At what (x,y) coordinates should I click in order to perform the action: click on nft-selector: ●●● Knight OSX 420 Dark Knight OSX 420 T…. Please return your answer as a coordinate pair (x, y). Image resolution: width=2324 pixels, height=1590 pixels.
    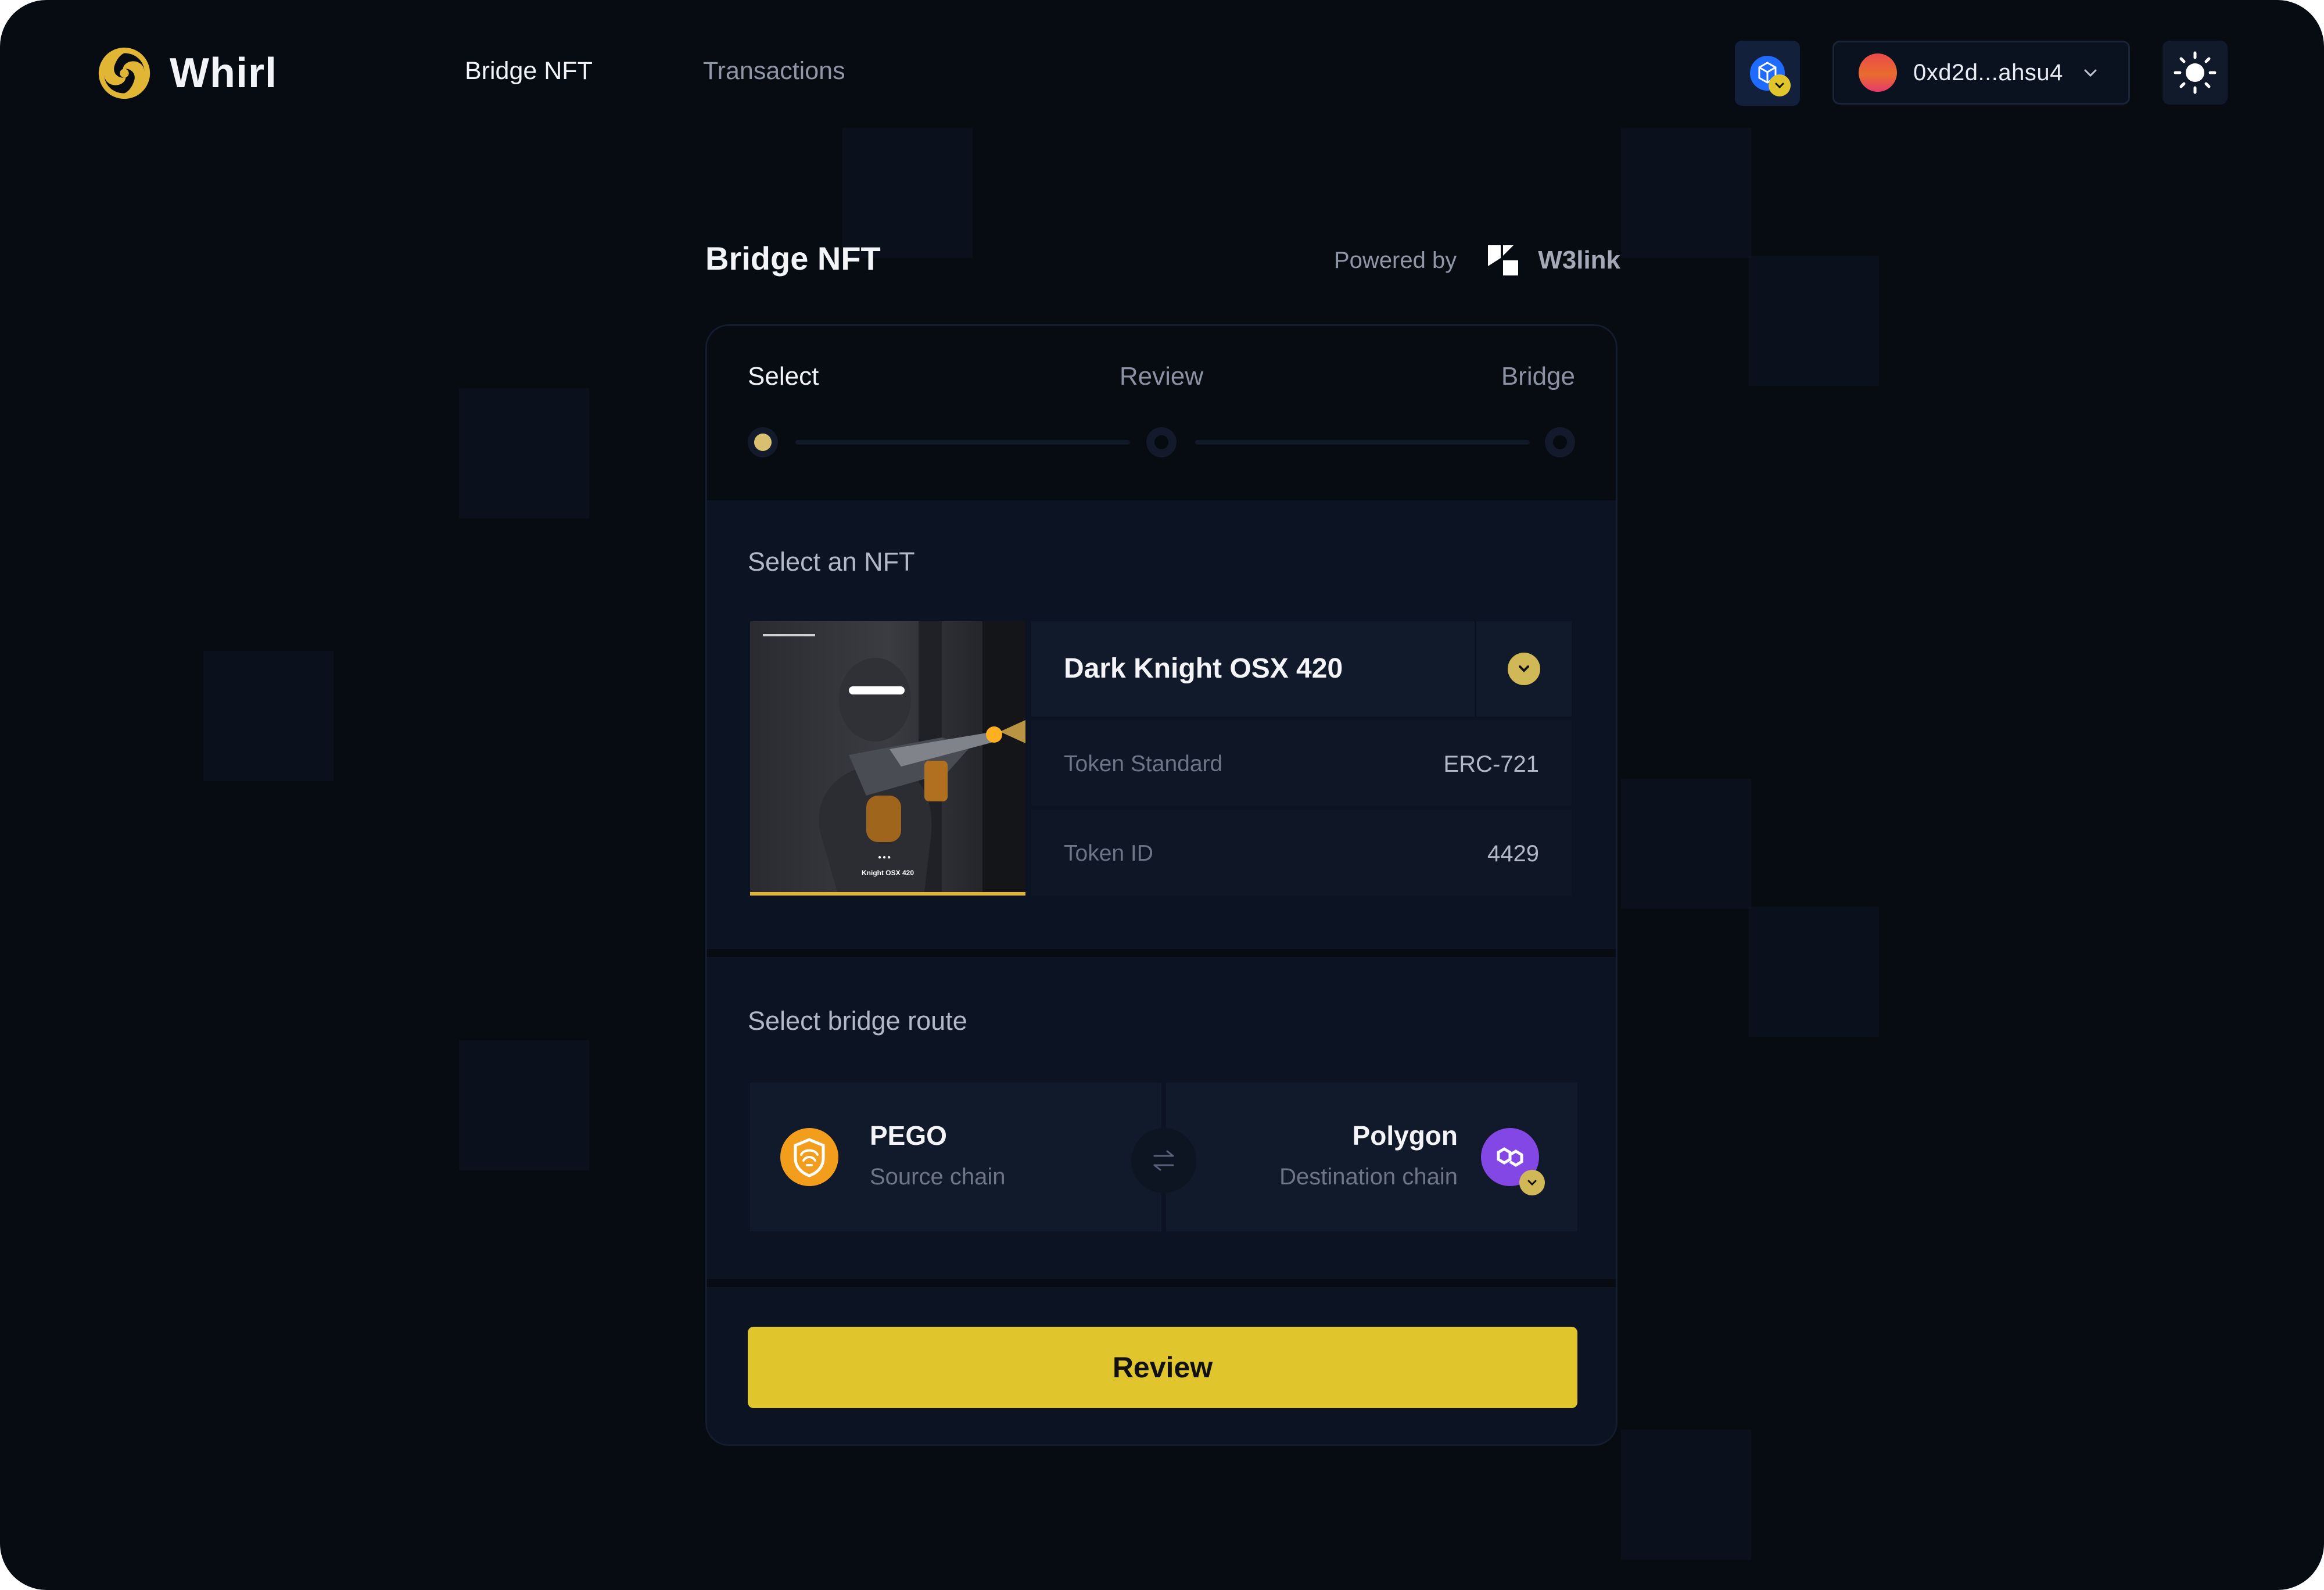
    Looking at the image, I should click on (1161, 758).